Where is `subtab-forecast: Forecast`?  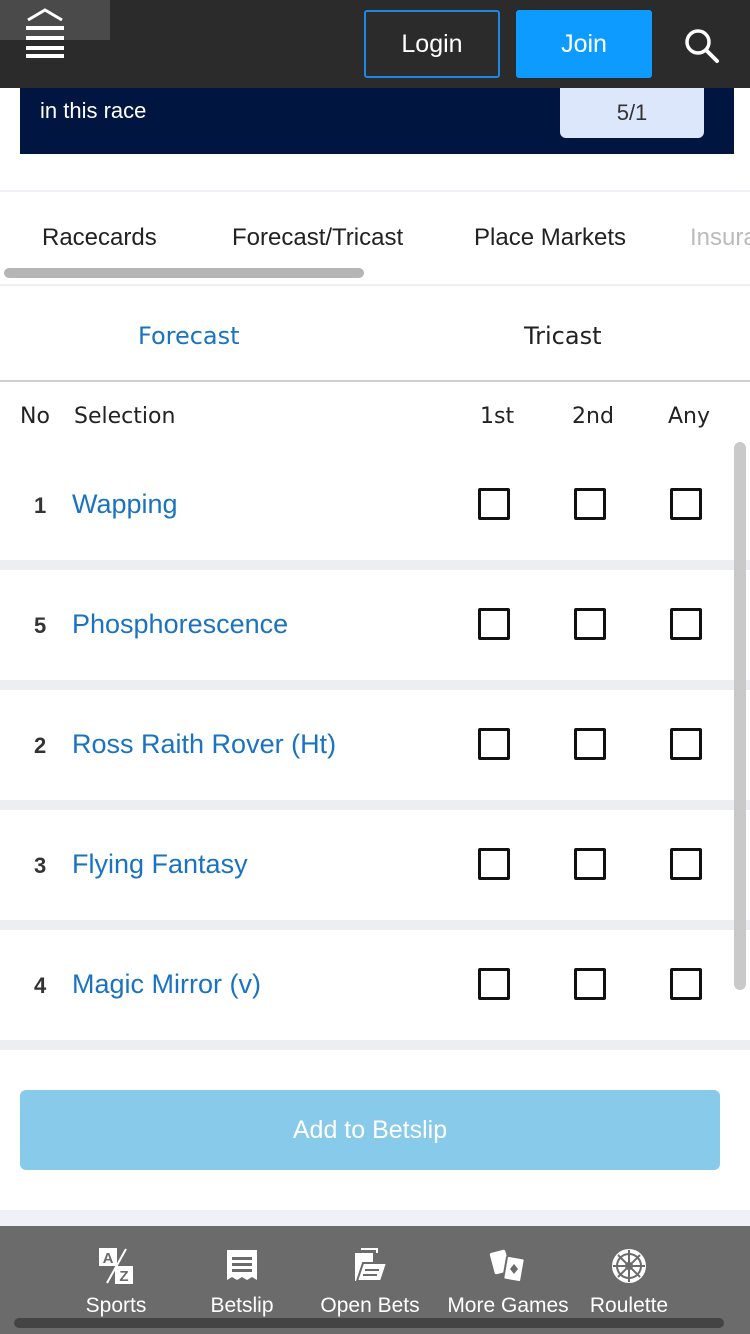 subtab-forecast: Forecast is located at coordinates (189, 336).